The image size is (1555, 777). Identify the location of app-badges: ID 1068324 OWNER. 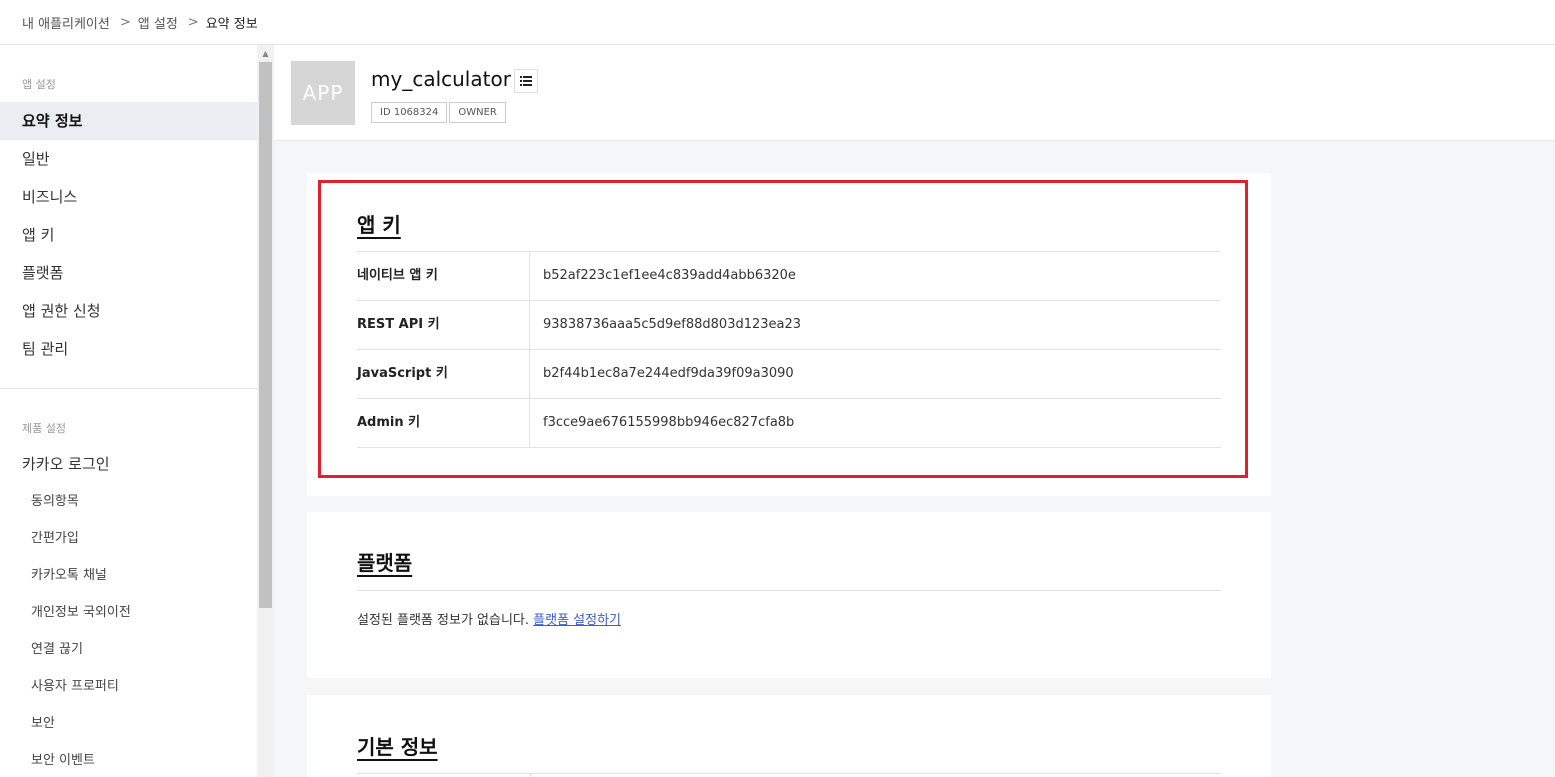
(438, 112).